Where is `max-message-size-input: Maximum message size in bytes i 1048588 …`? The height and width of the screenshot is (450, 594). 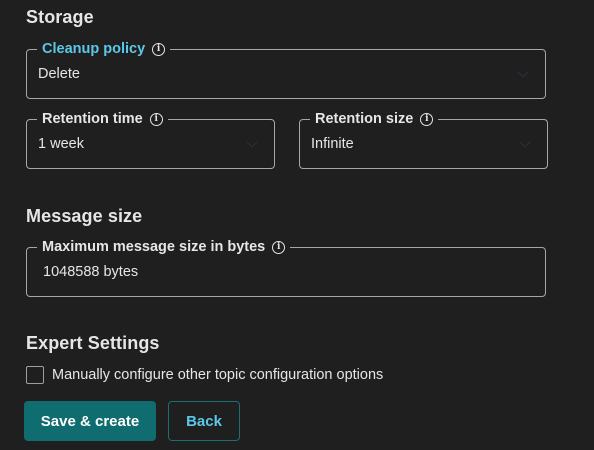
max-message-size-input: Maximum message size in bytes i 1048588 … is located at coordinates (286, 267).